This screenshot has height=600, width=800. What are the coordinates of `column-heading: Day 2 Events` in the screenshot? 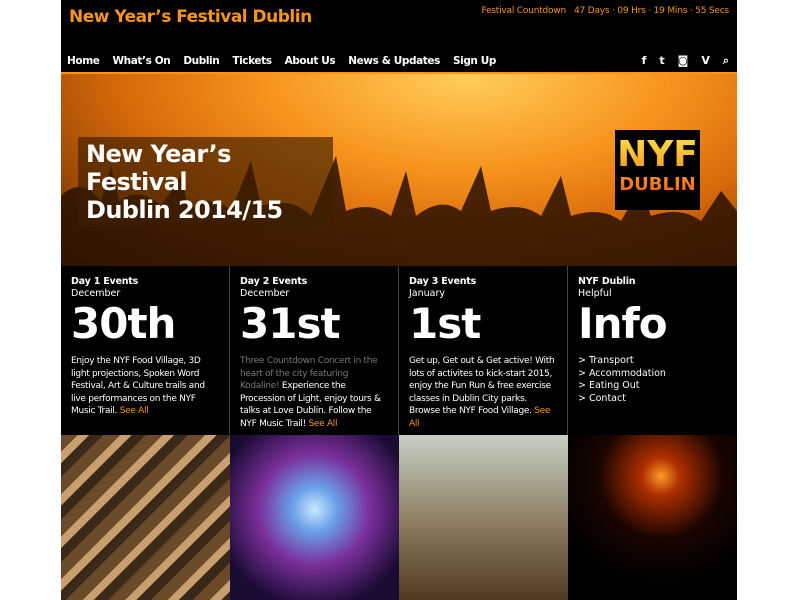 It's located at (274, 281).